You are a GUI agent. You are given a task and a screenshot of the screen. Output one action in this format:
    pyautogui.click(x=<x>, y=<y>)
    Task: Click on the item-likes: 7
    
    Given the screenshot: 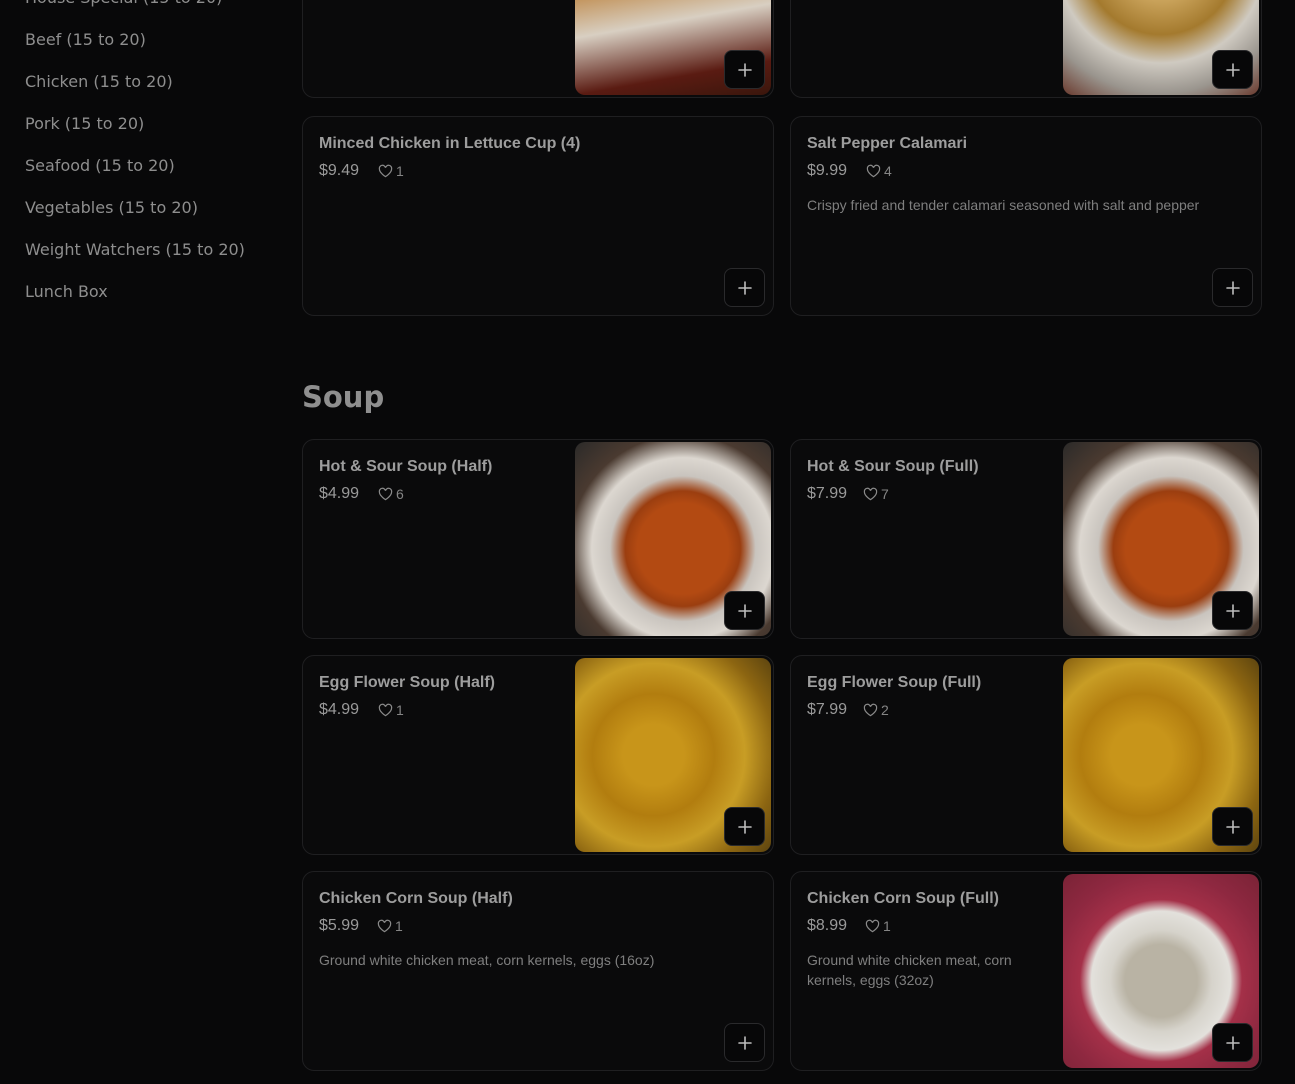 What is the action you would take?
    pyautogui.click(x=876, y=494)
    